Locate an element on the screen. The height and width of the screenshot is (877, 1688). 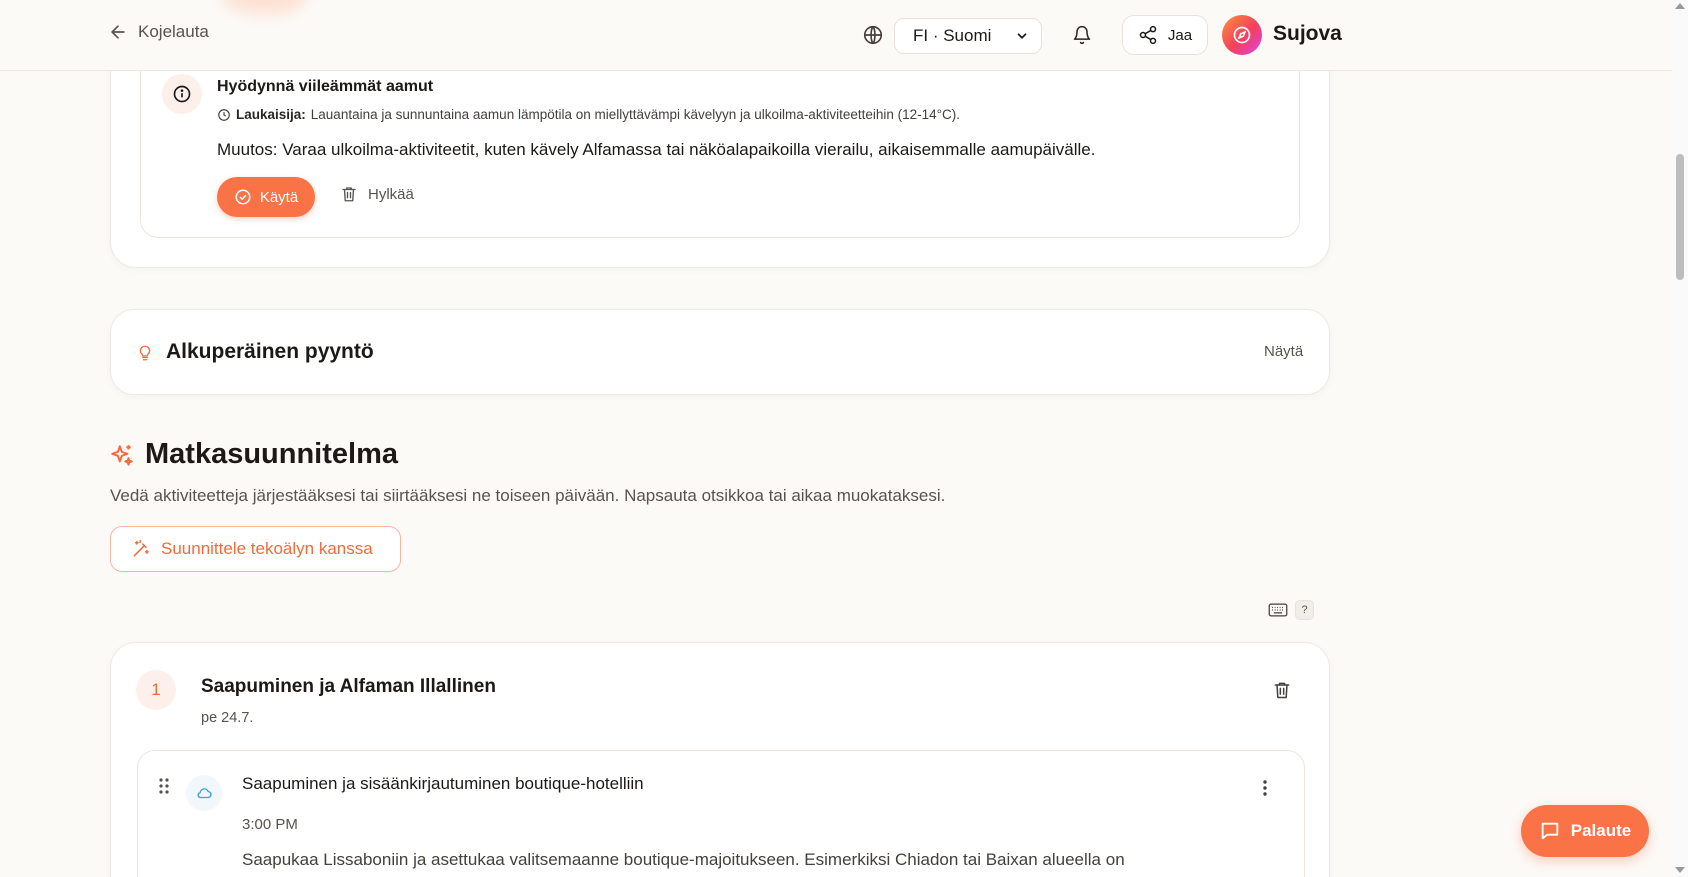
activity-time: 3:00 PM is located at coordinates (270, 824).